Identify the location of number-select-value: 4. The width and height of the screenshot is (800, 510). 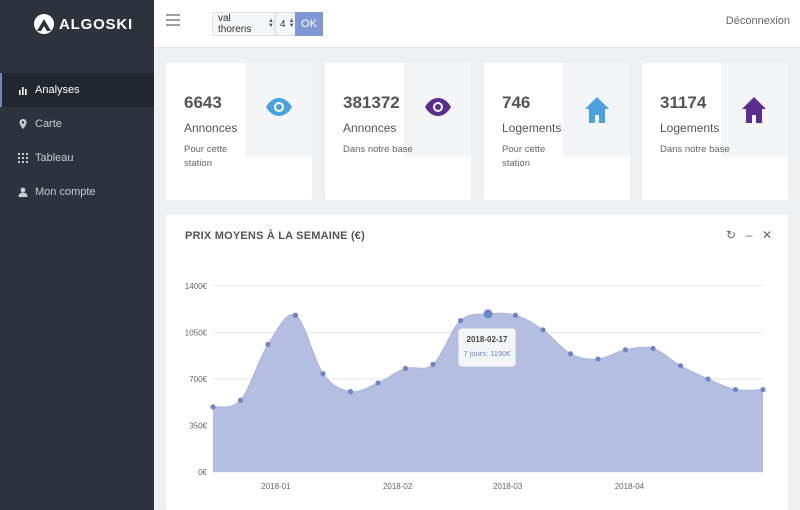
(283, 24).